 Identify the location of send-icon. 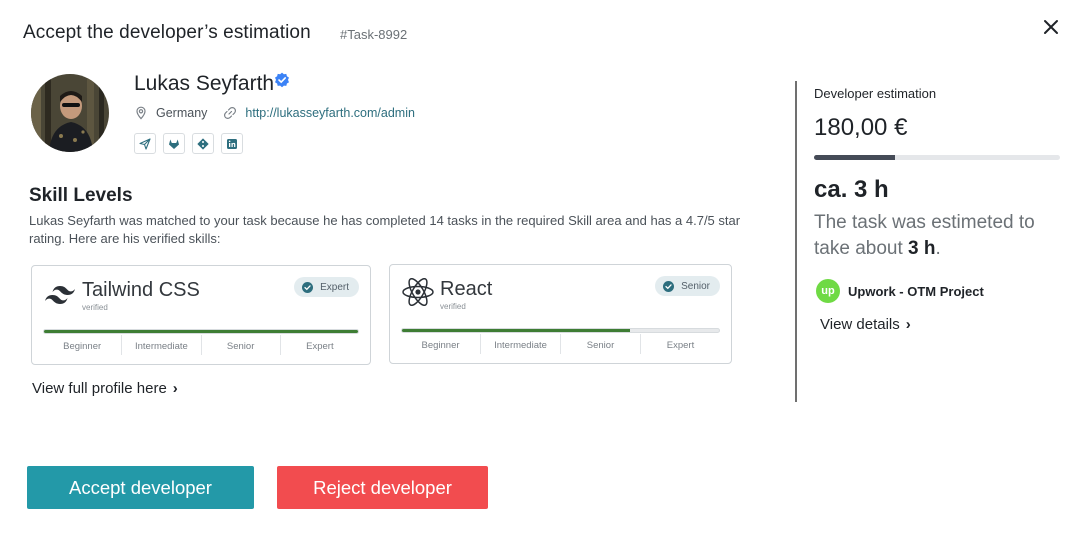
(145, 143).